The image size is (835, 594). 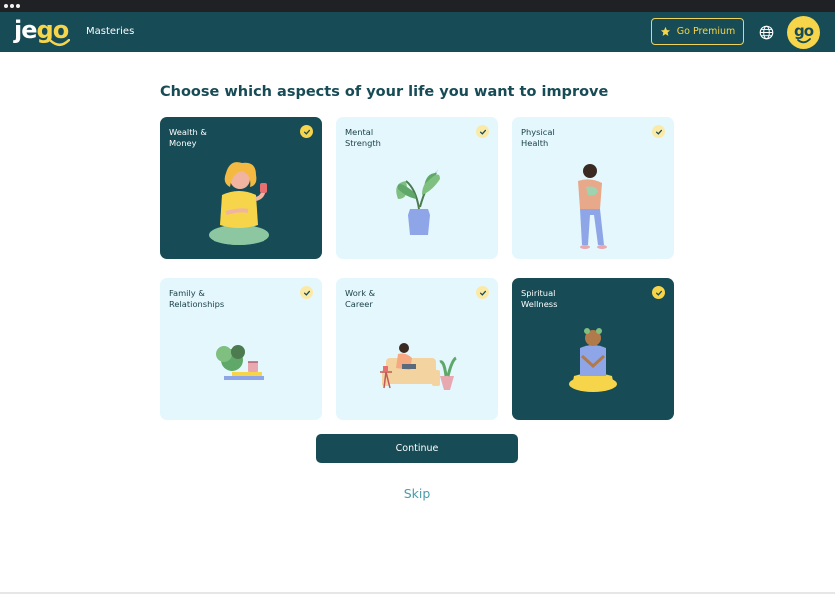 I want to click on card-label: Work & Career, so click(x=360, y=298).